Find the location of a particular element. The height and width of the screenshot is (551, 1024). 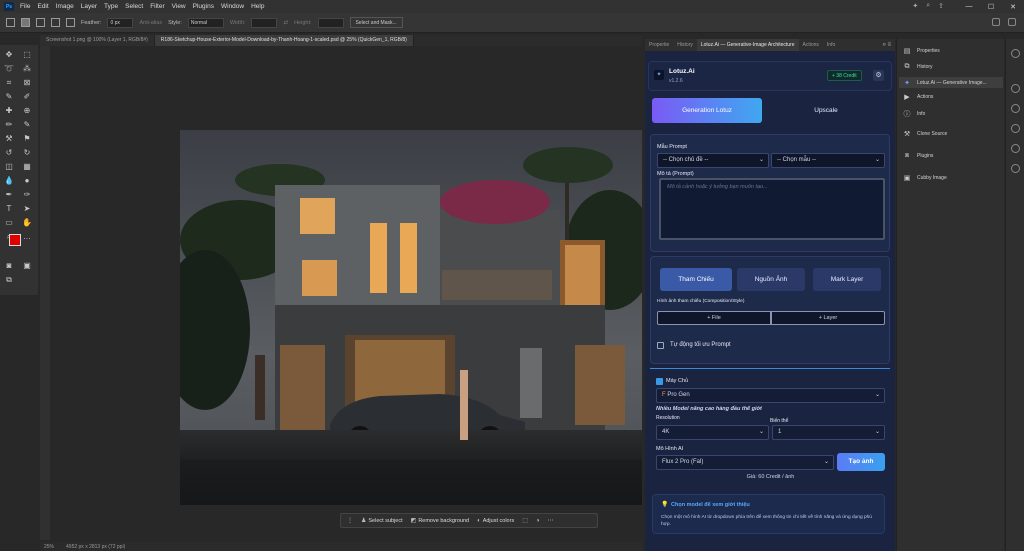

freeform-pen-icon: ✑ is located at coordinates (27, 195).